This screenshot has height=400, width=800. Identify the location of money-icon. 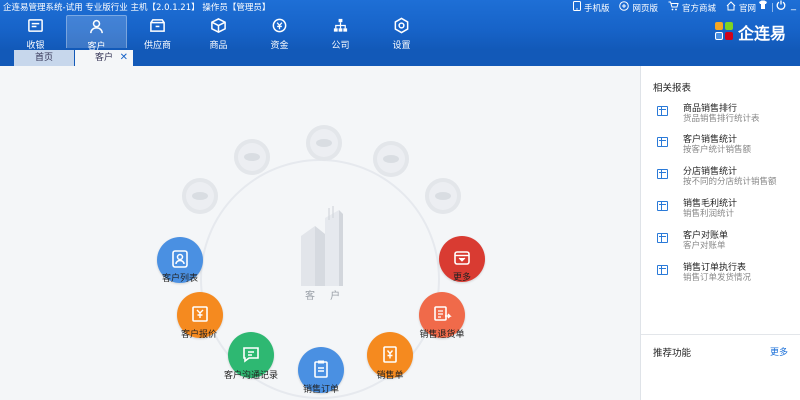
(279, 27).